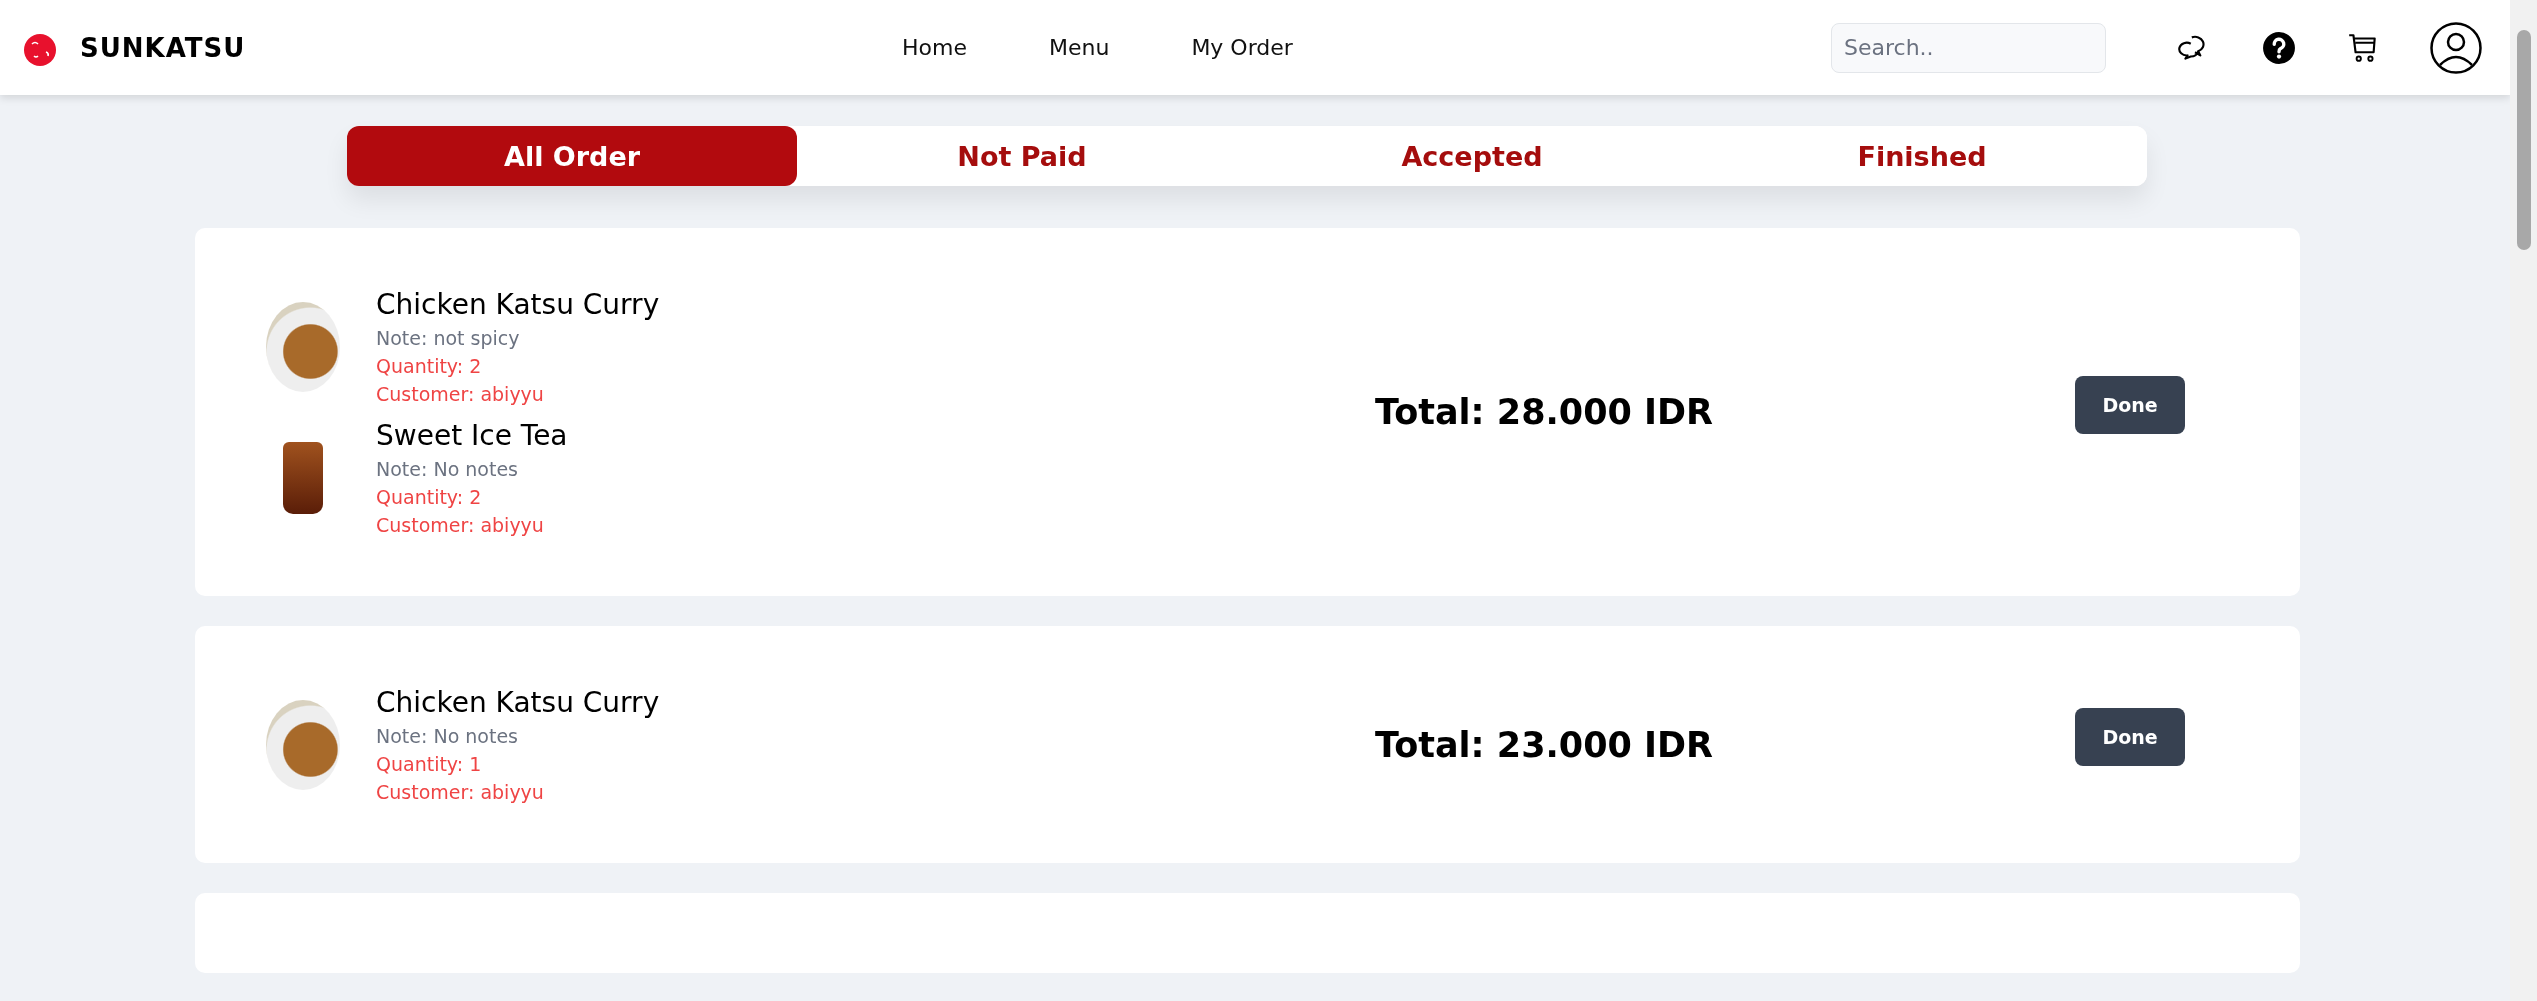 This screenshot has height=1001, width=2537. Describe the element at coordinates (472, 435) in the screenshot. I see `item-name: Sweet Ice Tea` at that location.